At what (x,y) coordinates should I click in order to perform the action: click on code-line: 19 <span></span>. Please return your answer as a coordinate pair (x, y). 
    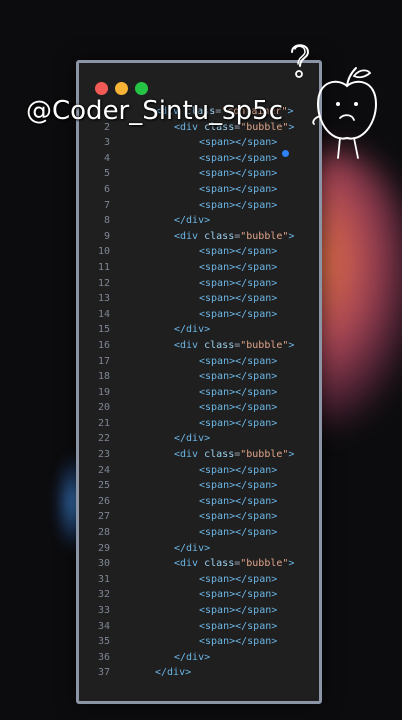
    Looking at the image, I should click on (199, 393).